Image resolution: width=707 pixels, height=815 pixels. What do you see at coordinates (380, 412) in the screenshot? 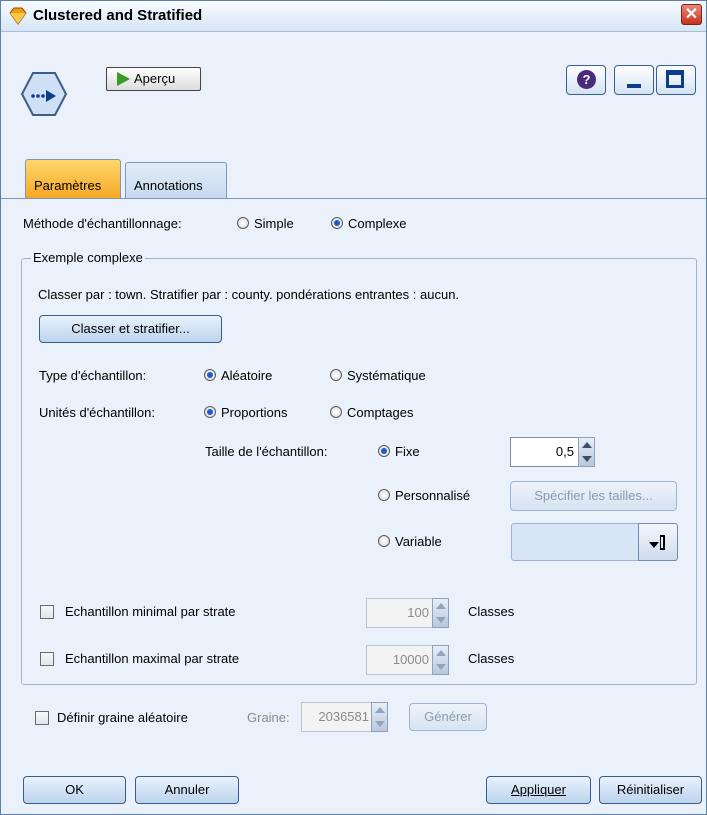
I see `radio-comptages-label: Comptages` at bounding box center [380, 412].